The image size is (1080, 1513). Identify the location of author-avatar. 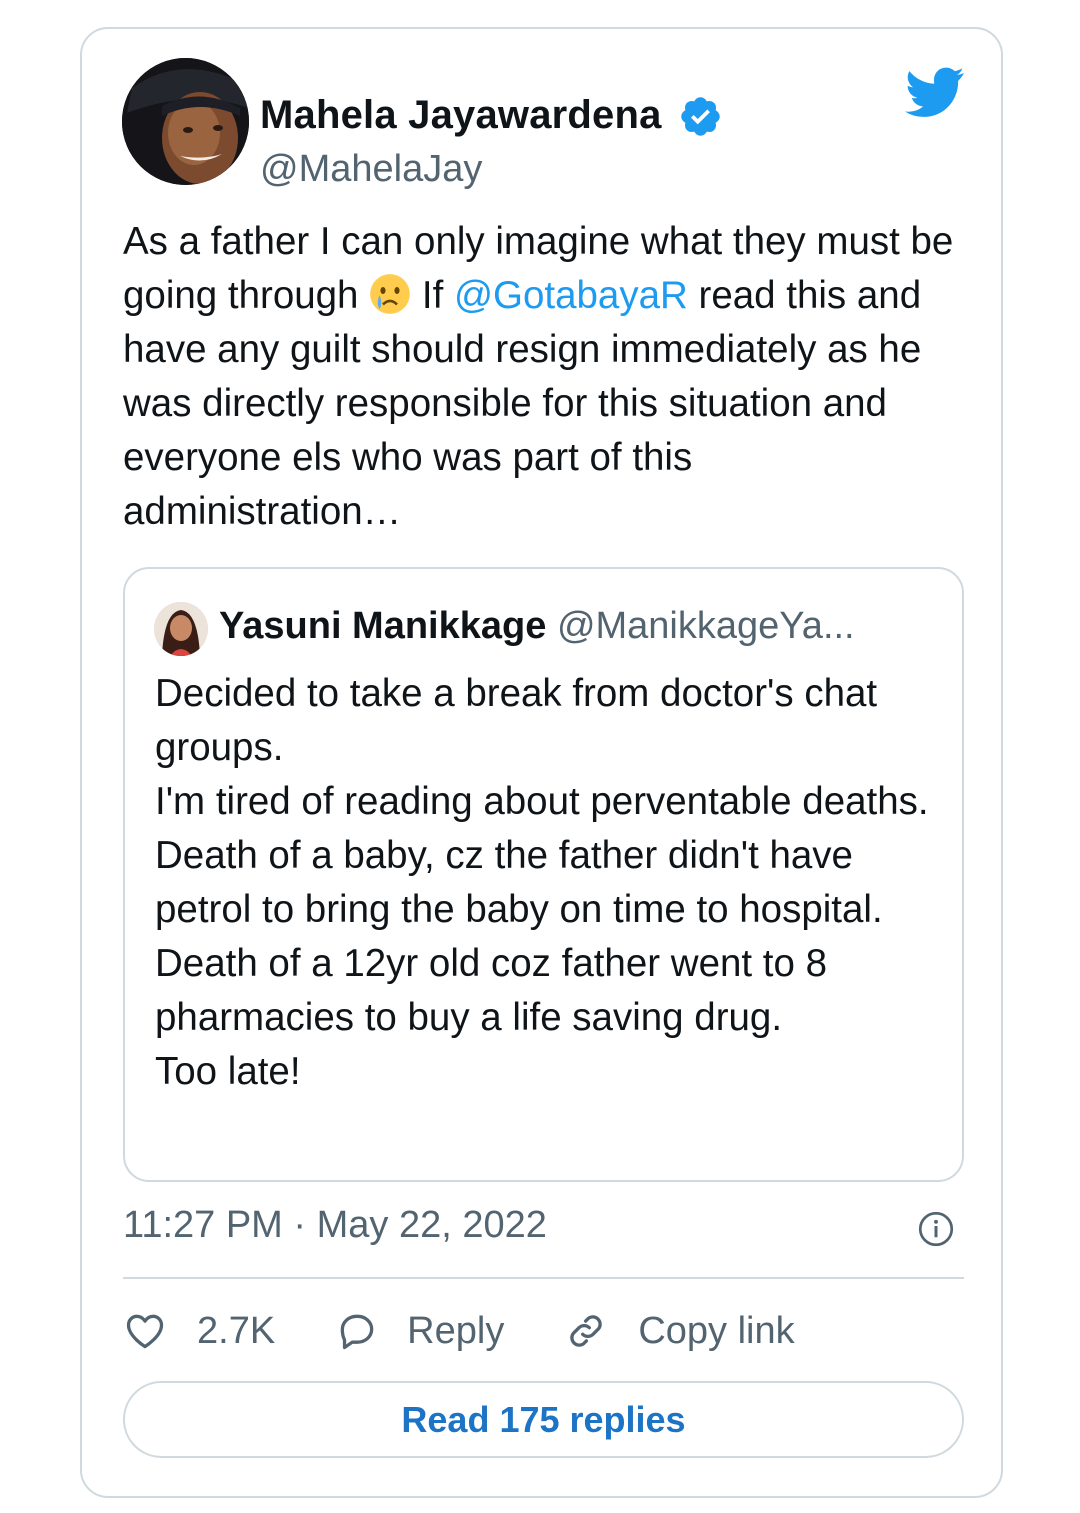
(185, 121).